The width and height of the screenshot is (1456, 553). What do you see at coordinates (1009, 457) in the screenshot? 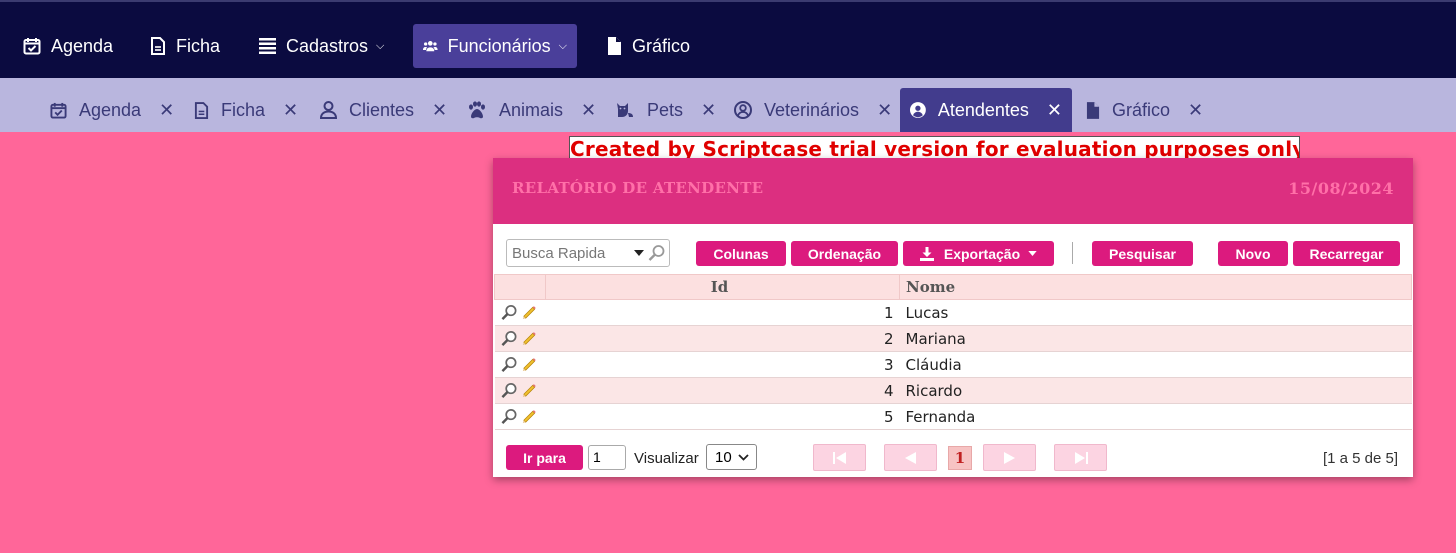
I see `next-page-button` at bounding box center [1009, 457].